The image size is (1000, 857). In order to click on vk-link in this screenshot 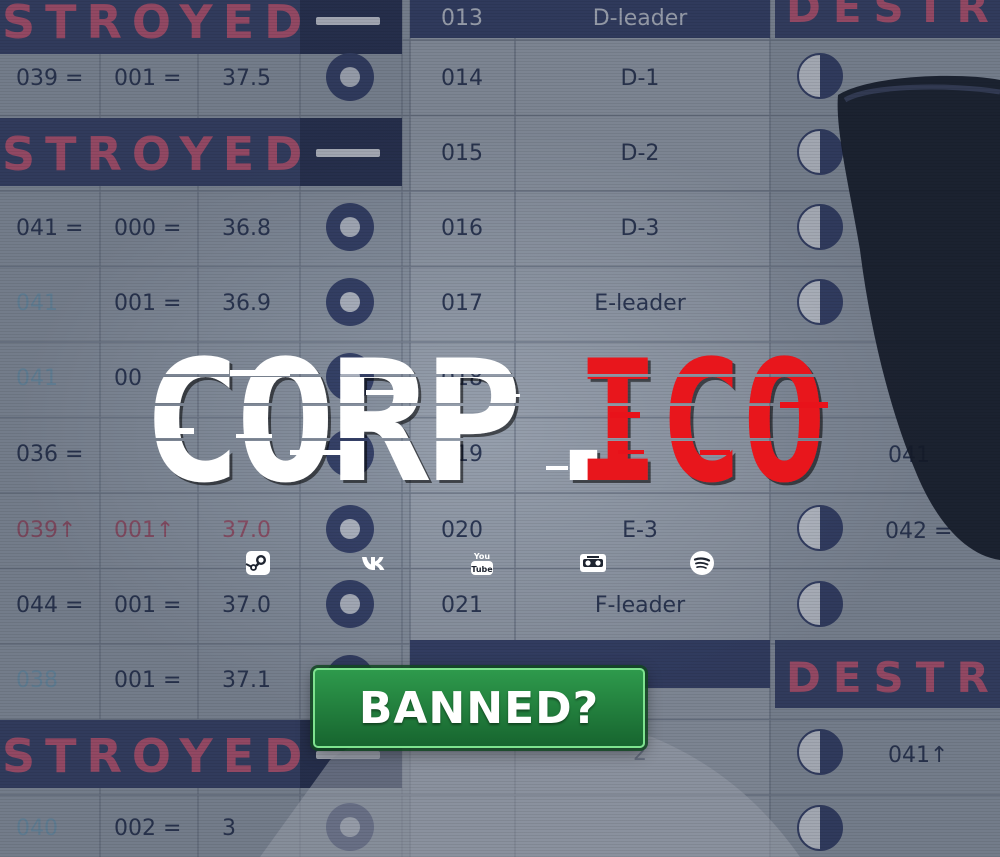, I will do `click(374, 563)`.